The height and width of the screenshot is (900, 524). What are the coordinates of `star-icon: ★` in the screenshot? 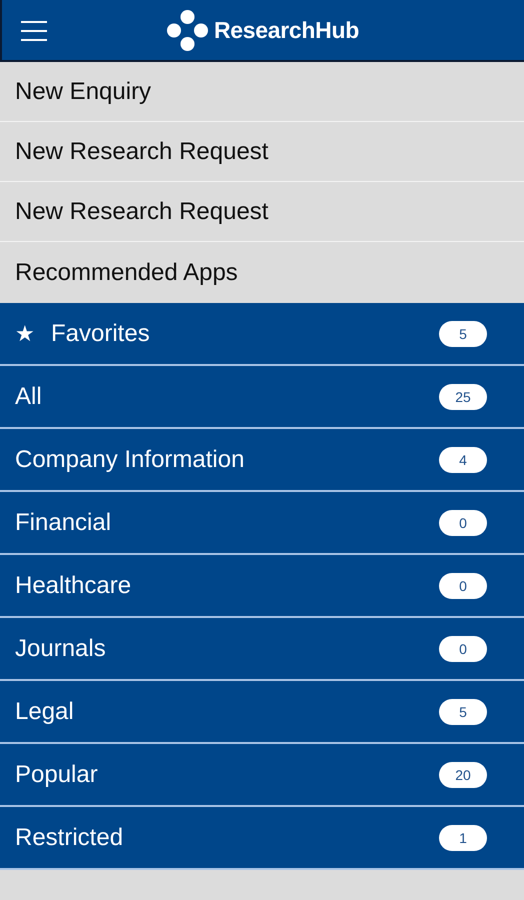 It's located at (25, 333).